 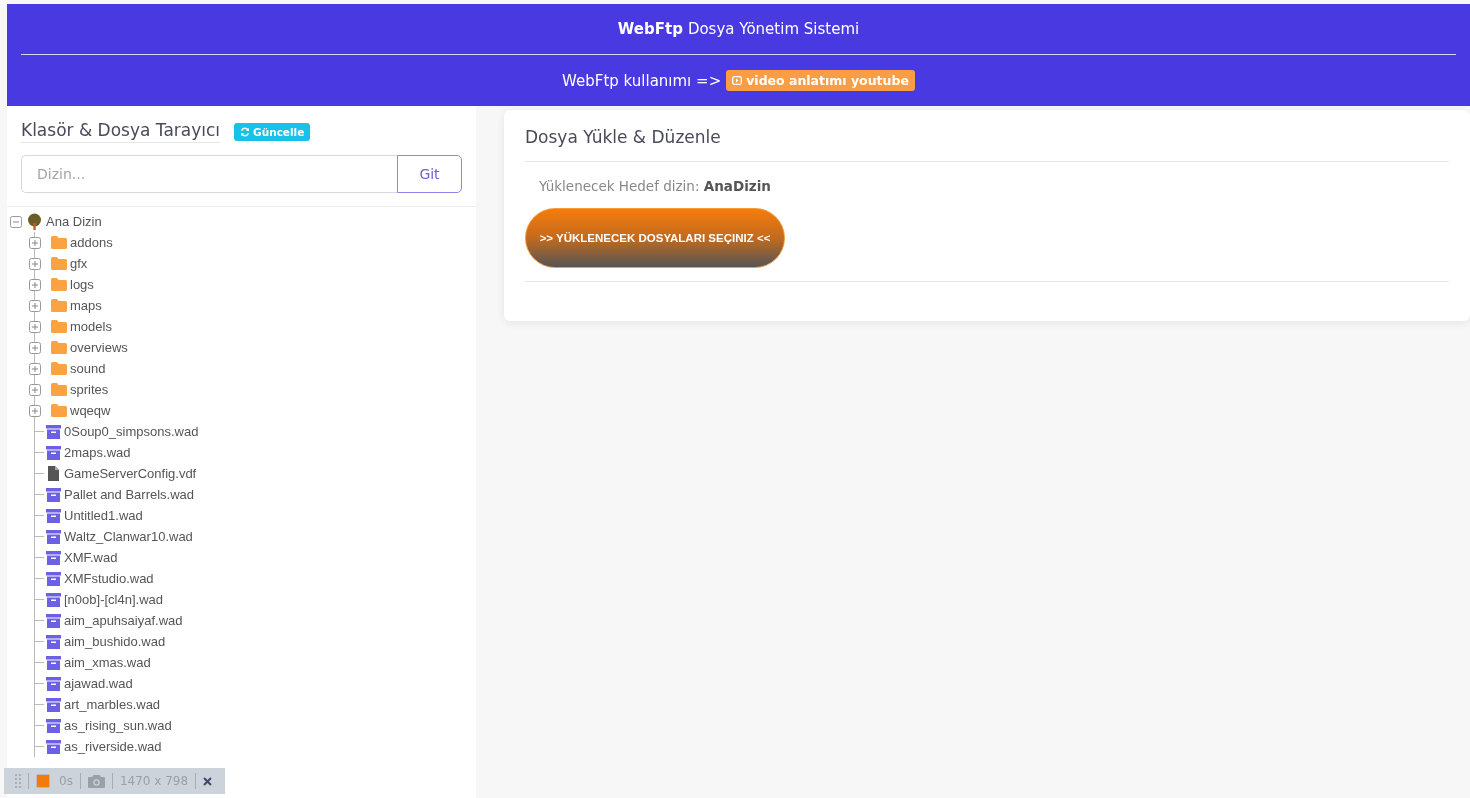 I want to click on drag-handle-icon, so click(x=18, y=781).